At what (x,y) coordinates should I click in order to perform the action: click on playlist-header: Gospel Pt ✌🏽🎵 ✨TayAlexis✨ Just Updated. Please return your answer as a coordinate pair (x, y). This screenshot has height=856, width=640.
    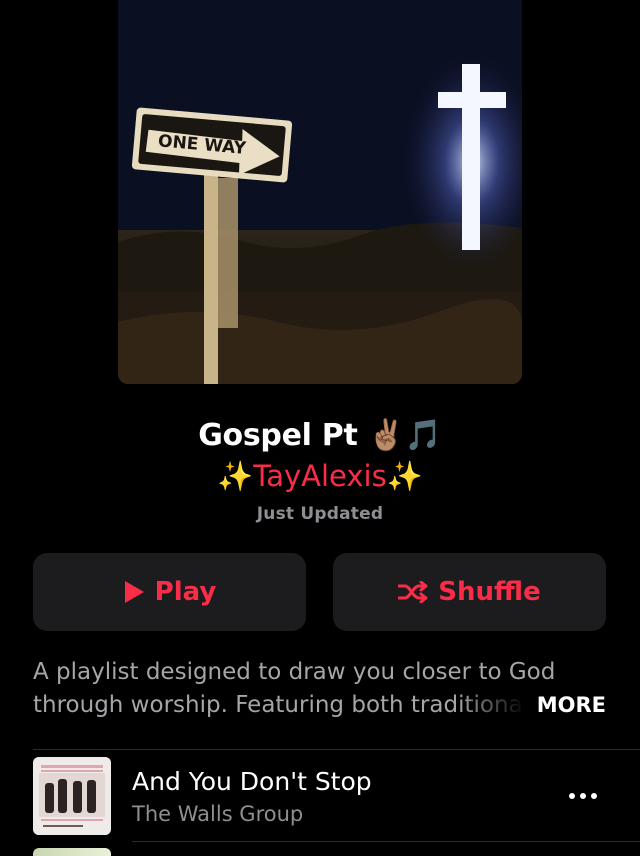
    Looking at the image, I should click on (320, 470).